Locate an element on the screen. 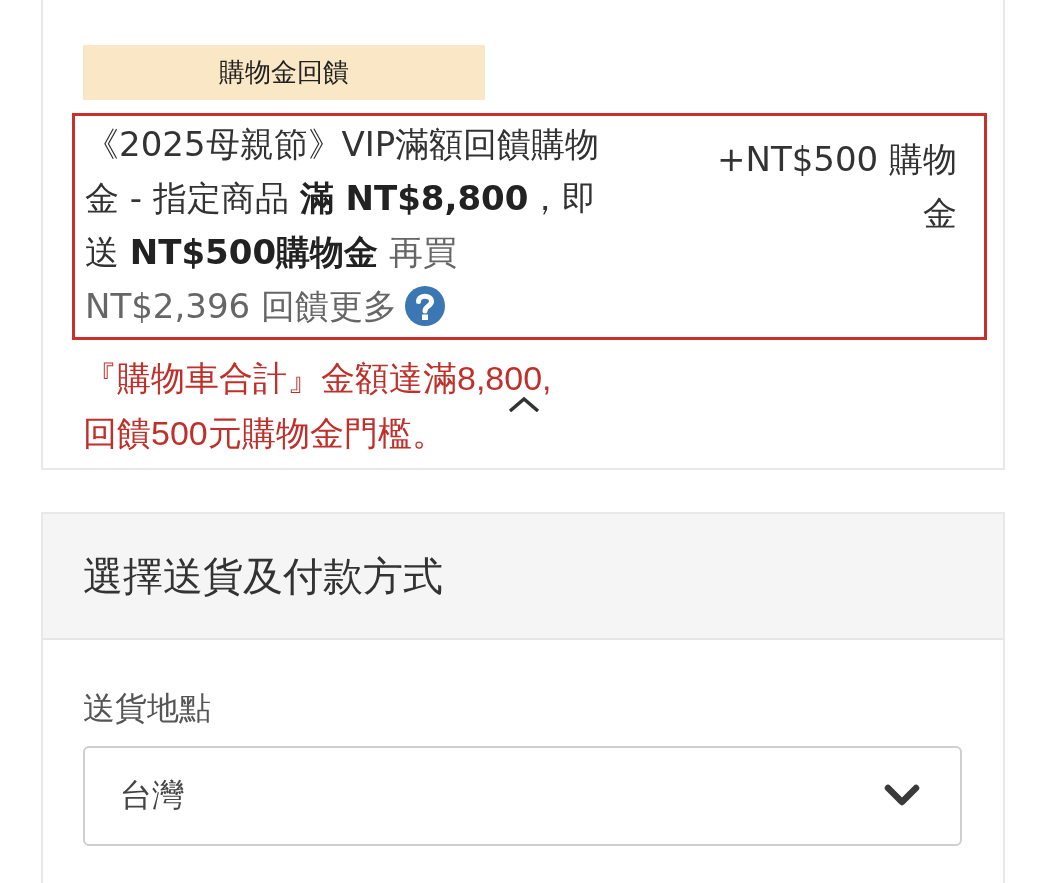 The image size is (1046, 883). reward-amount: +NT$500 購物金 is located at coordinates (836, 186).